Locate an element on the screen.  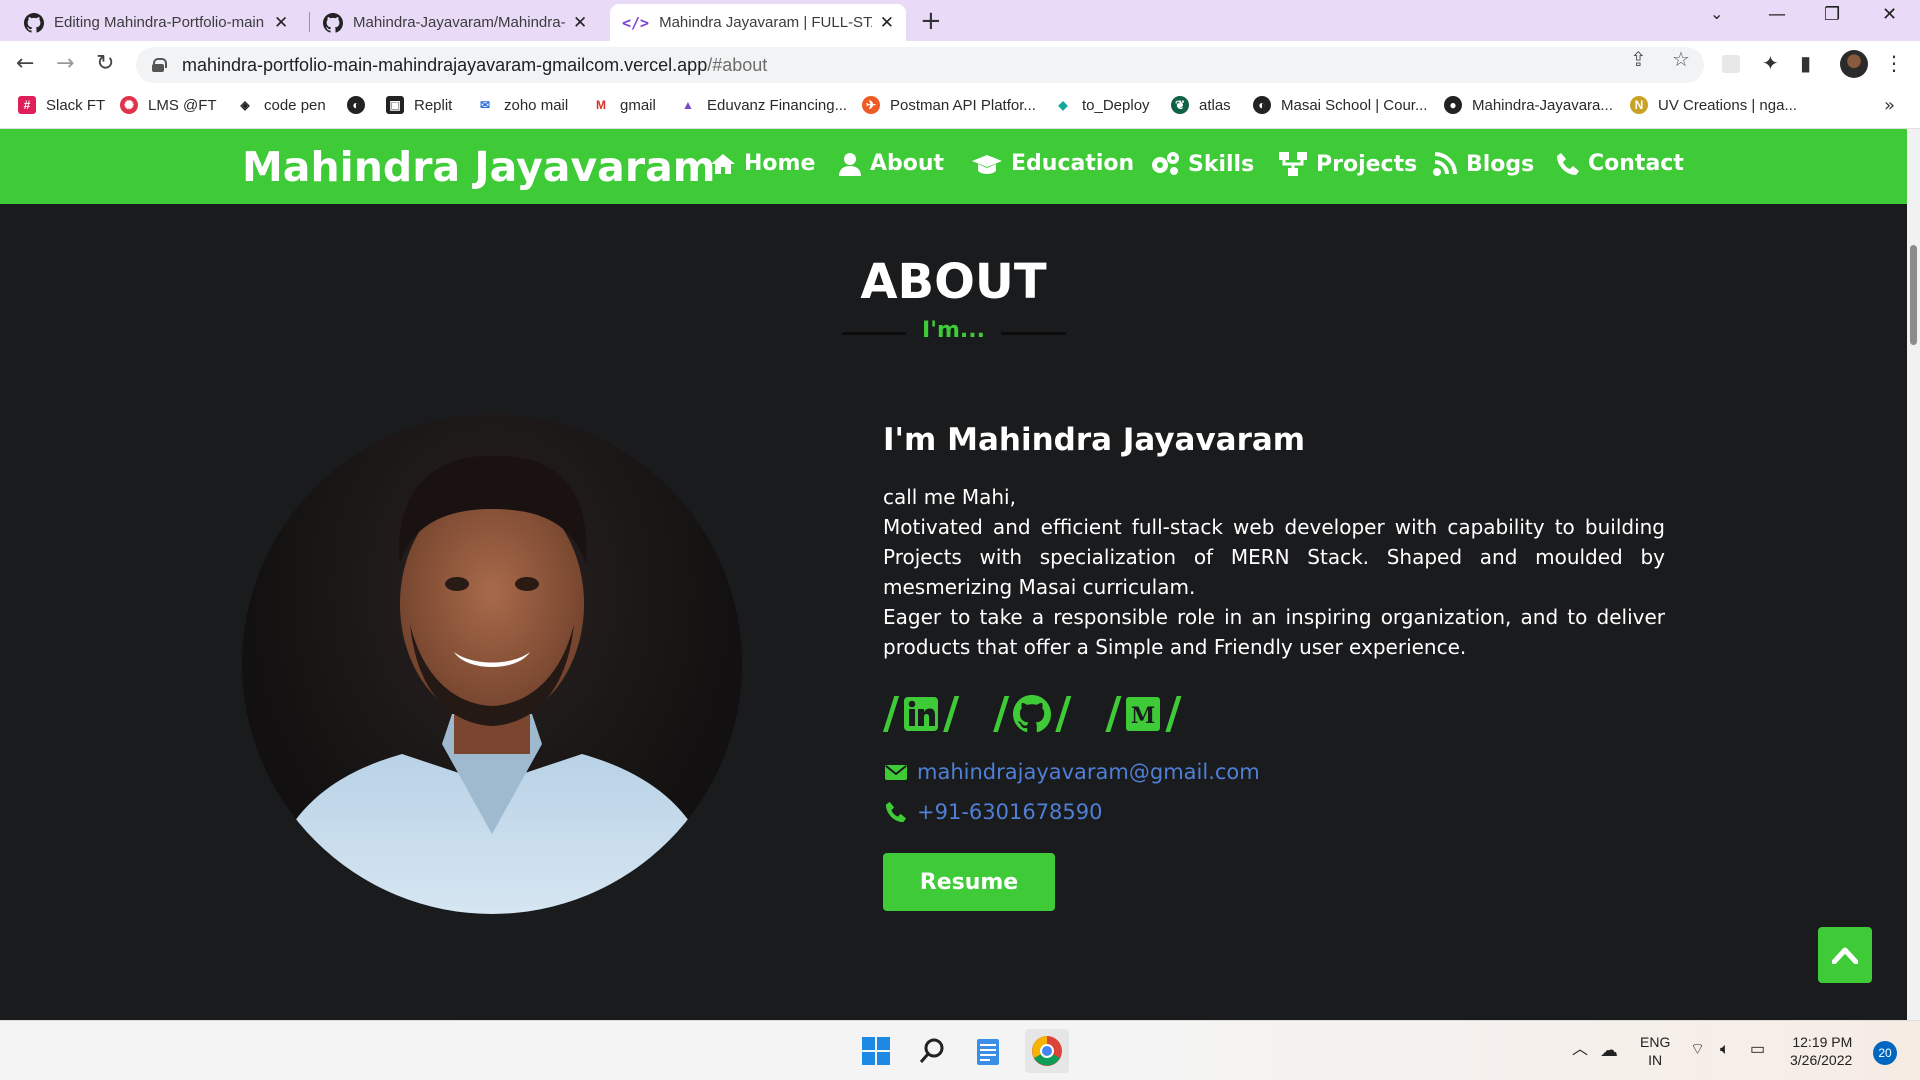
medium-icon: M is located at coordinates (1143, 714).